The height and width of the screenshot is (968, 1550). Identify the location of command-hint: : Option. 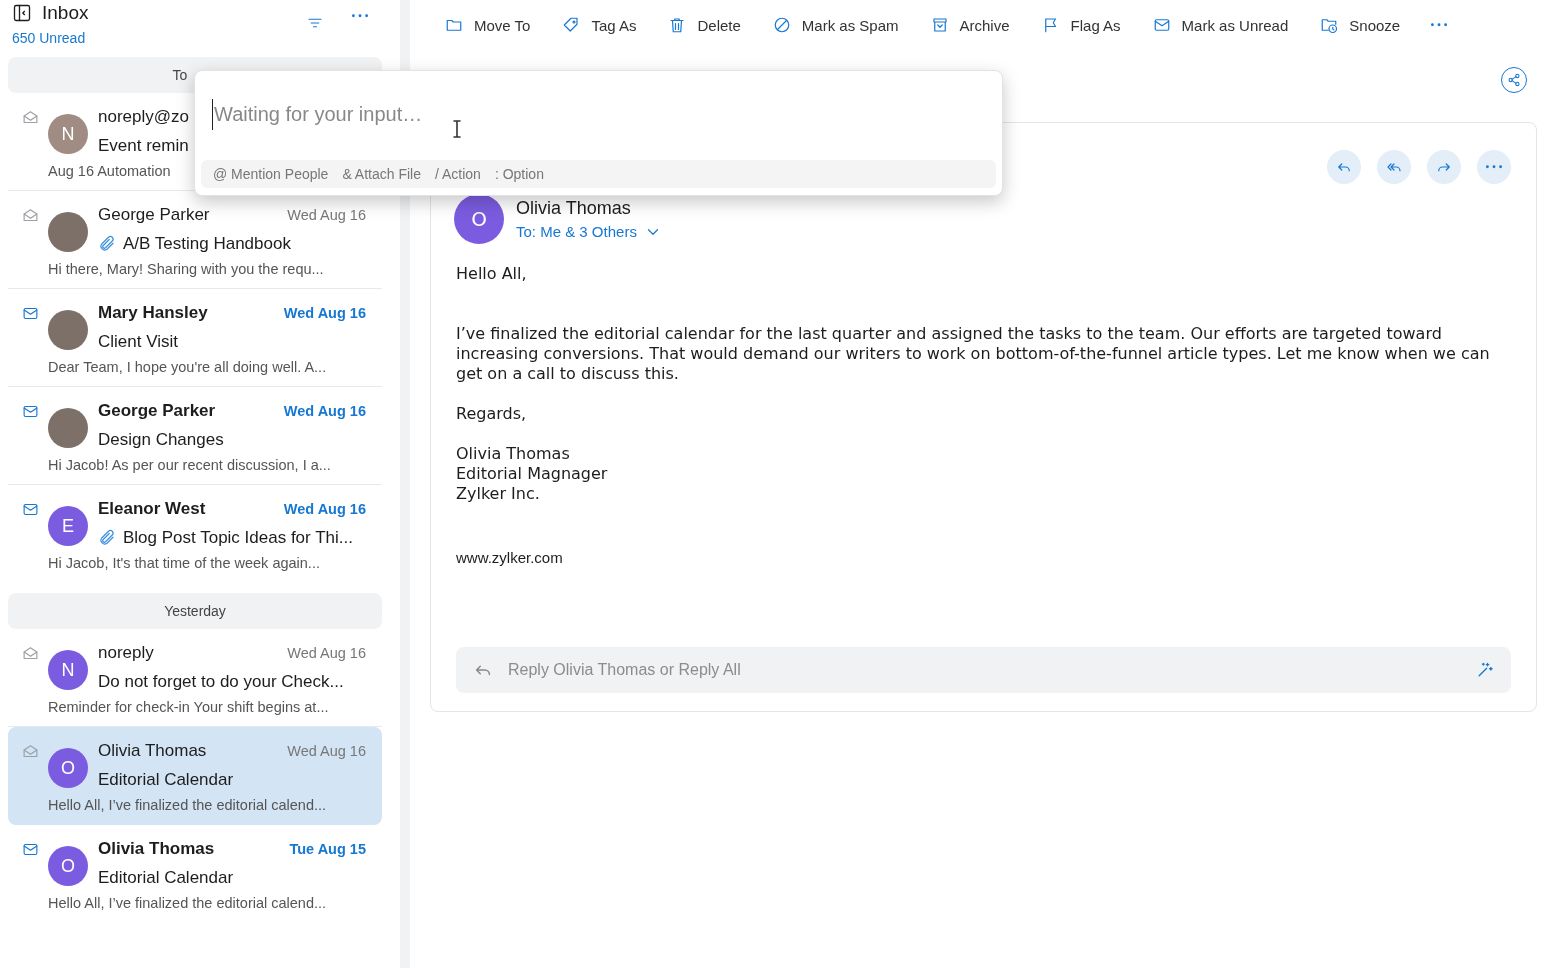
(519, 174).